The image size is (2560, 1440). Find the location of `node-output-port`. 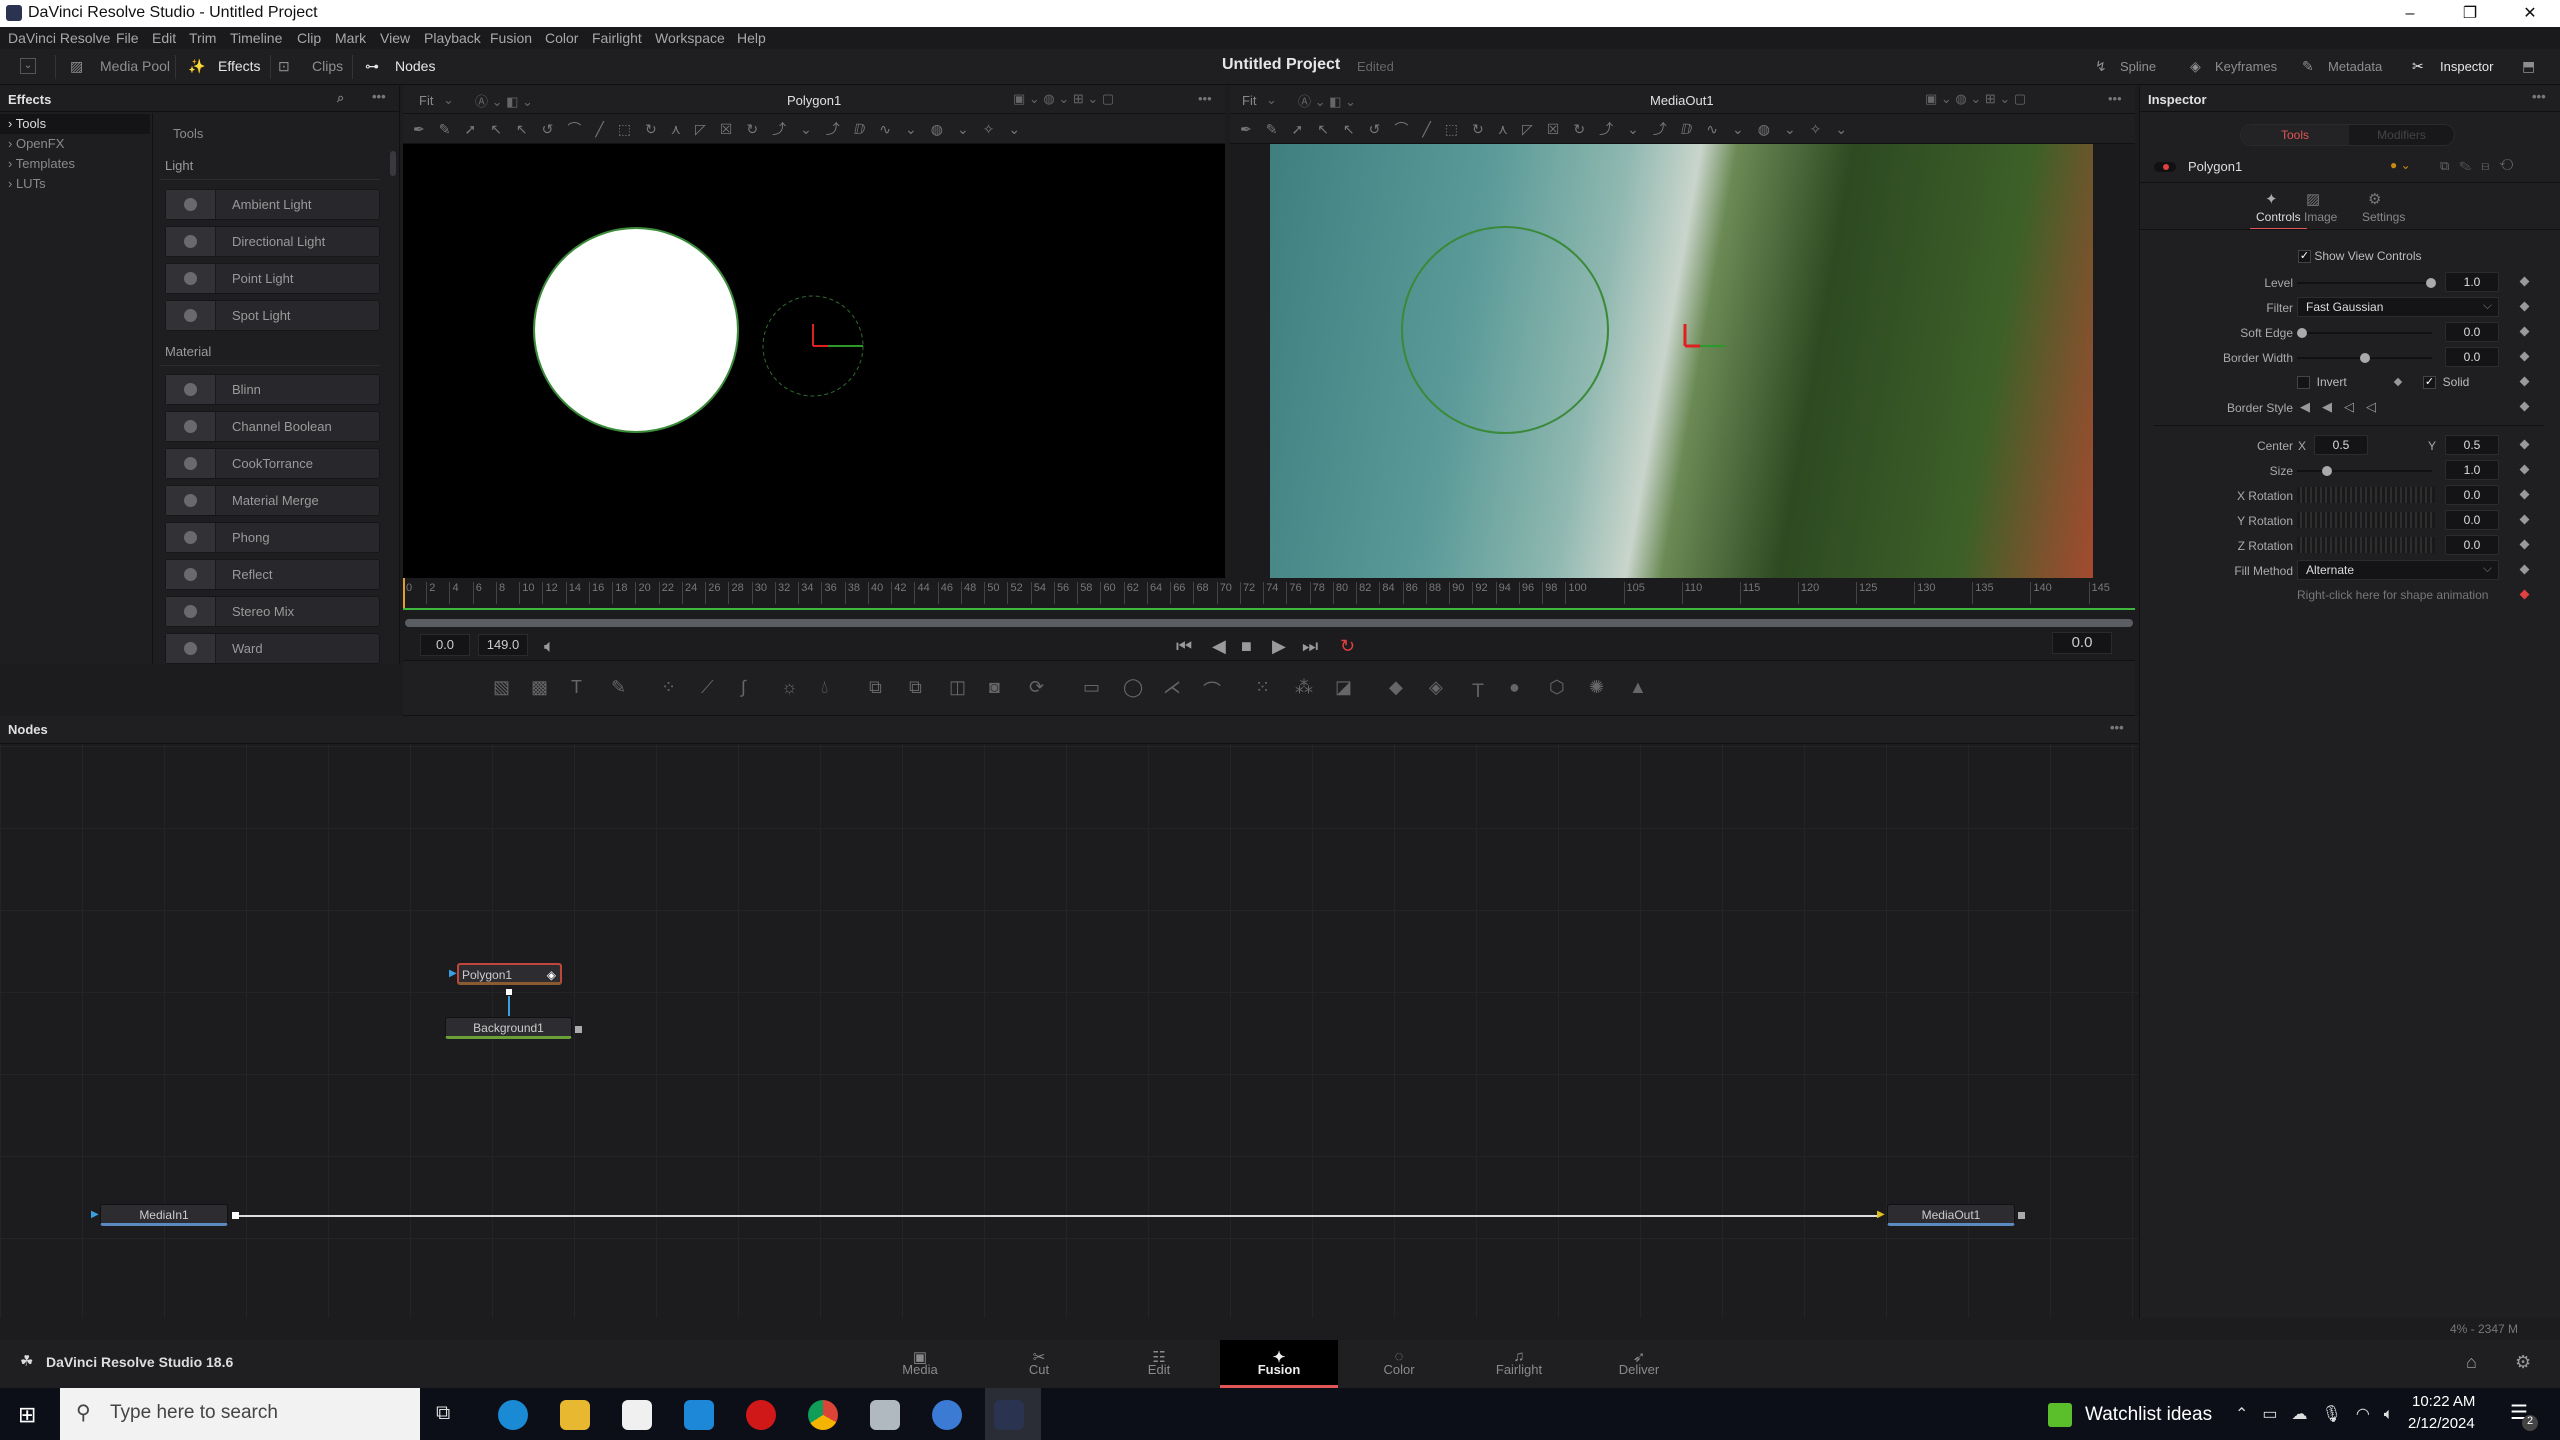

node-output-port is located at coordinates (235, 1215).